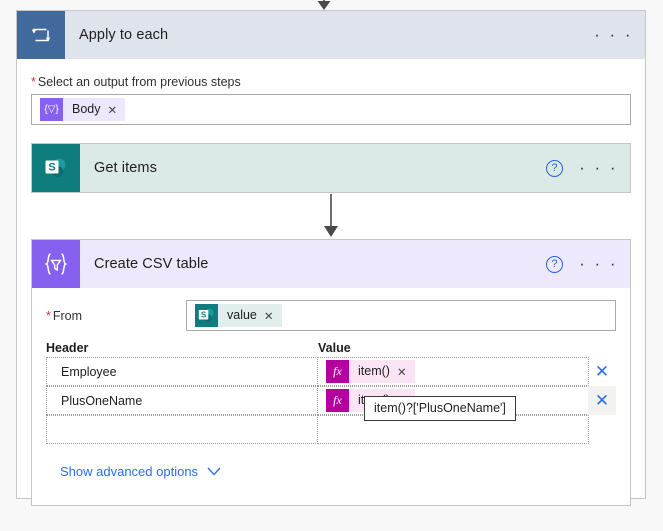 The width and height of the screenshot is (663, 531). What do you see at coordinates (242, 315) in the screenshot?
I see `value-token-label: value` at bounding box center [242, 315].